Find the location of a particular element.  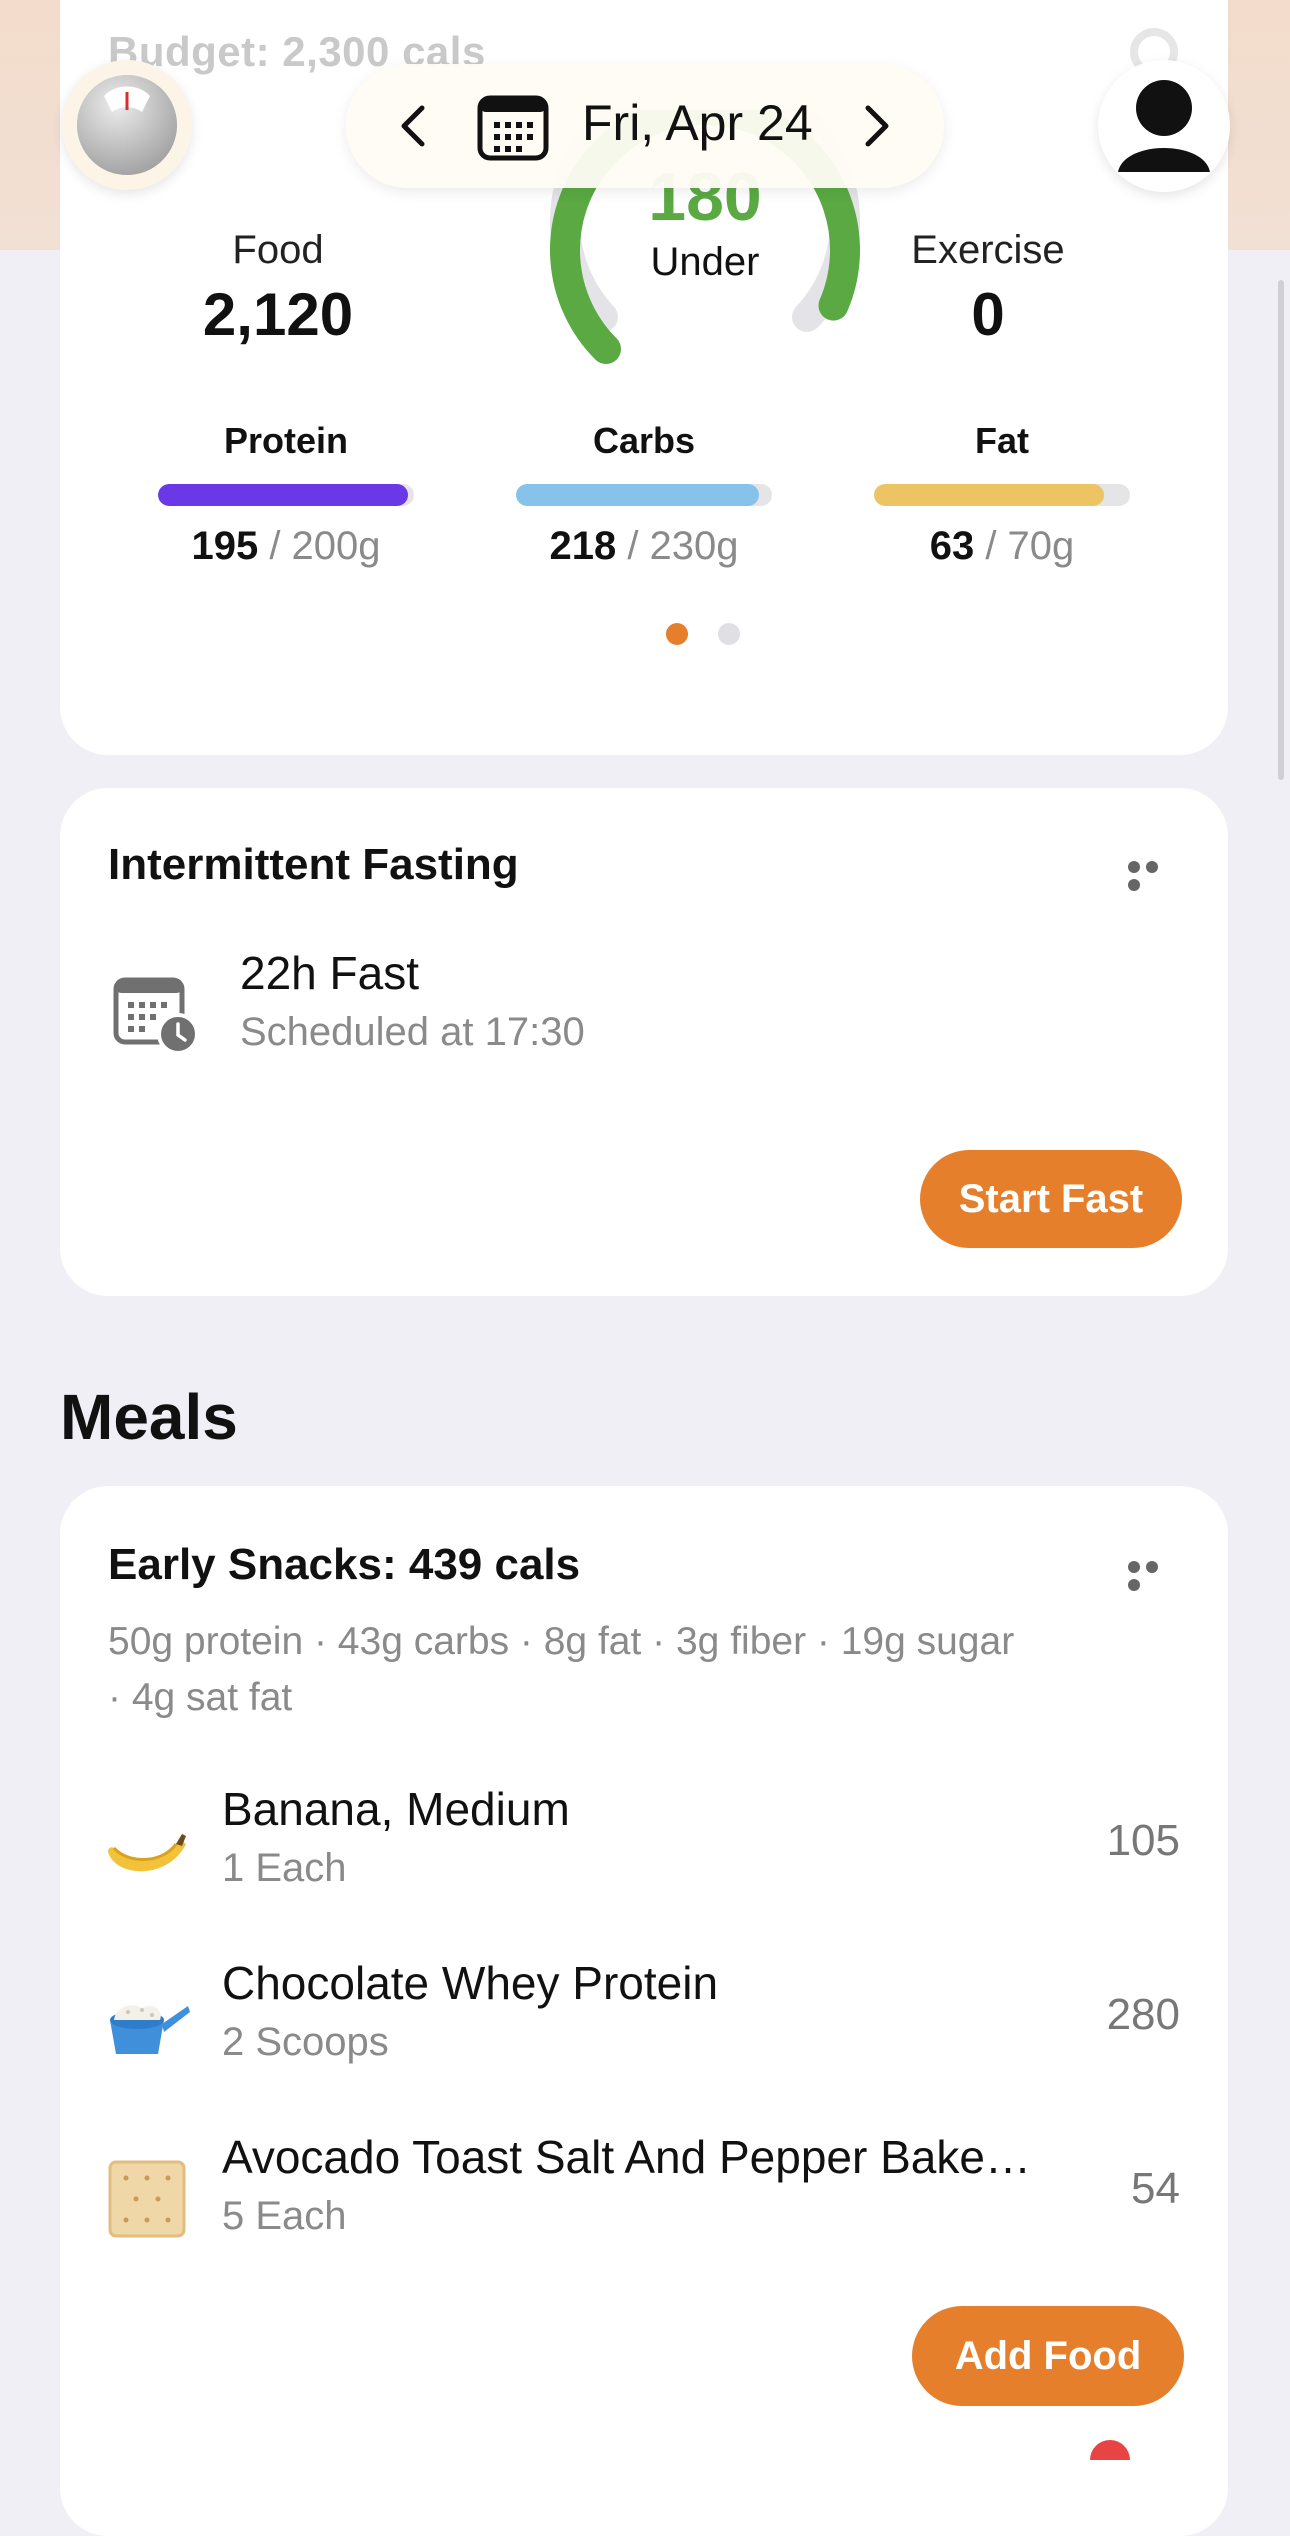

macro-value: 195 / 200g is located at coordinates (286, 546).